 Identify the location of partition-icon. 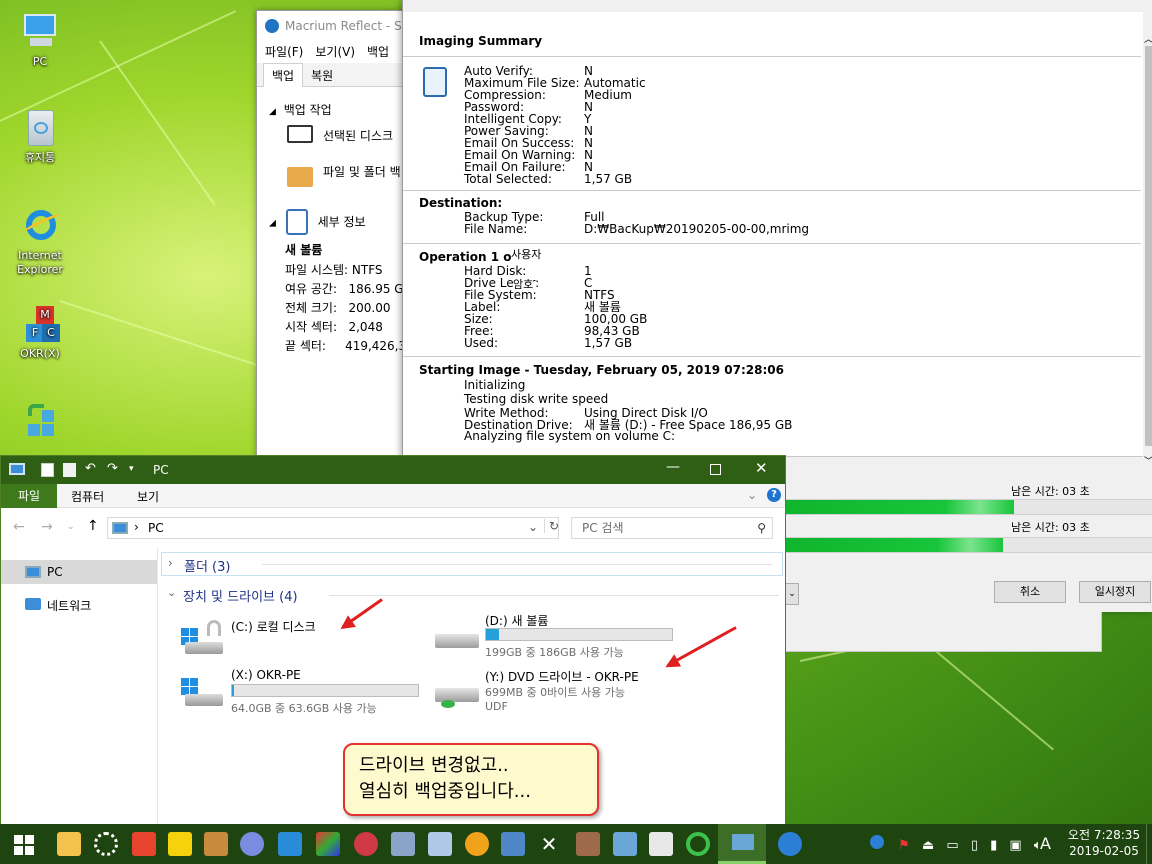
(366, 844).